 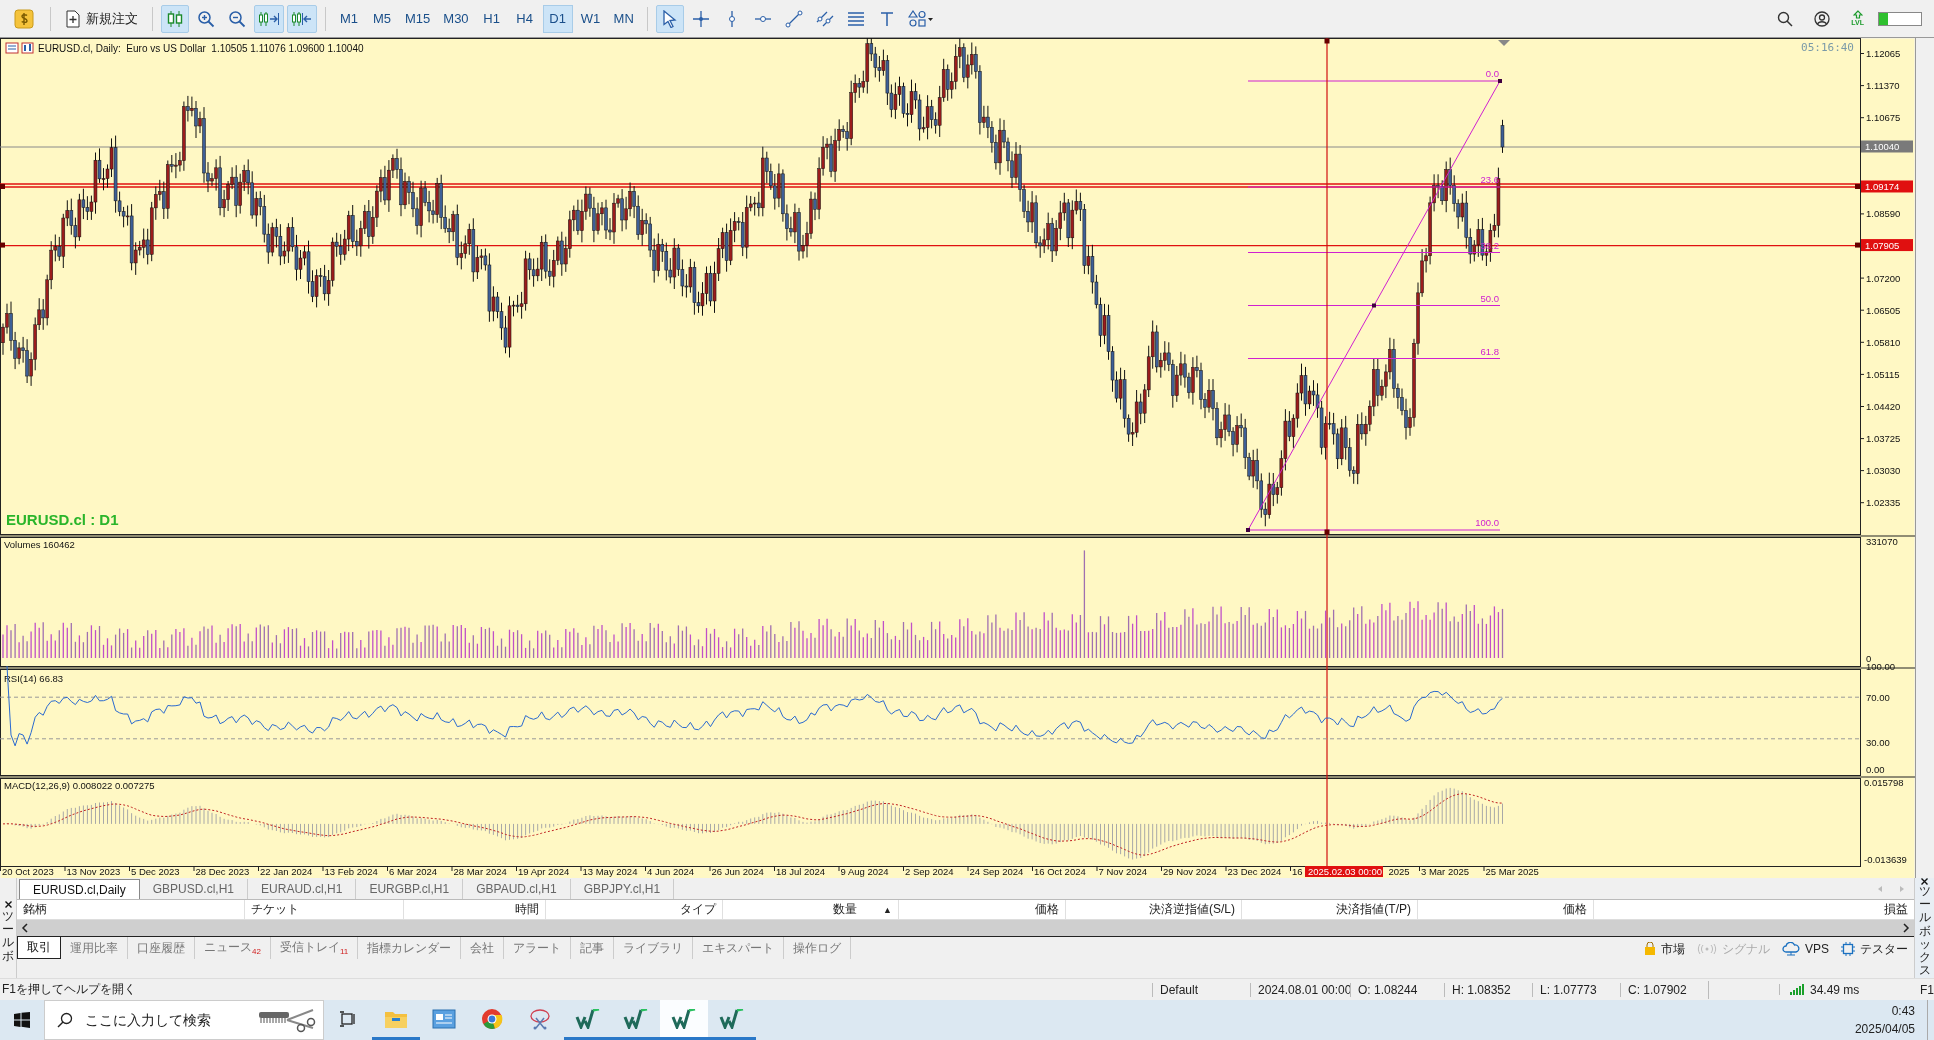 I want to click on symbol-tab: GBPAUD.cl,H1, so click(x=517, y=889).